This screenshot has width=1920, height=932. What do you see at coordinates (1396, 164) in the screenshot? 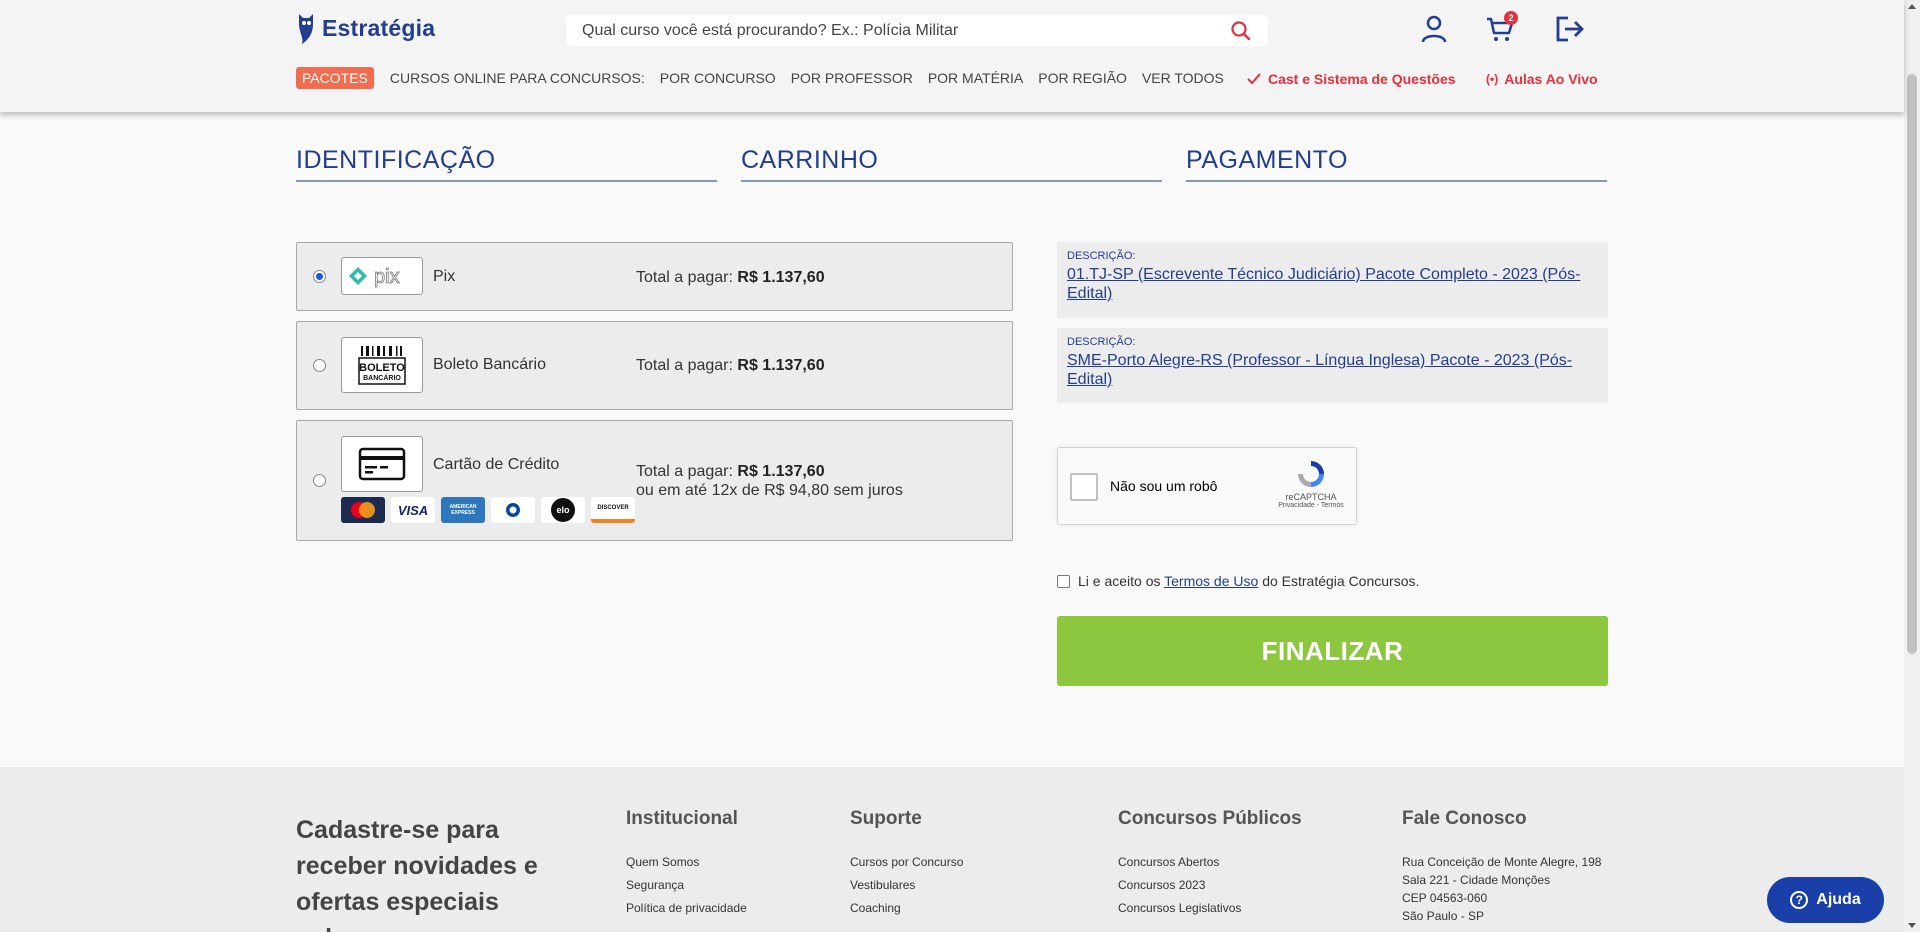
I see `step-pagamento: PAGAMENTO` at bounding box center [1396, 164].